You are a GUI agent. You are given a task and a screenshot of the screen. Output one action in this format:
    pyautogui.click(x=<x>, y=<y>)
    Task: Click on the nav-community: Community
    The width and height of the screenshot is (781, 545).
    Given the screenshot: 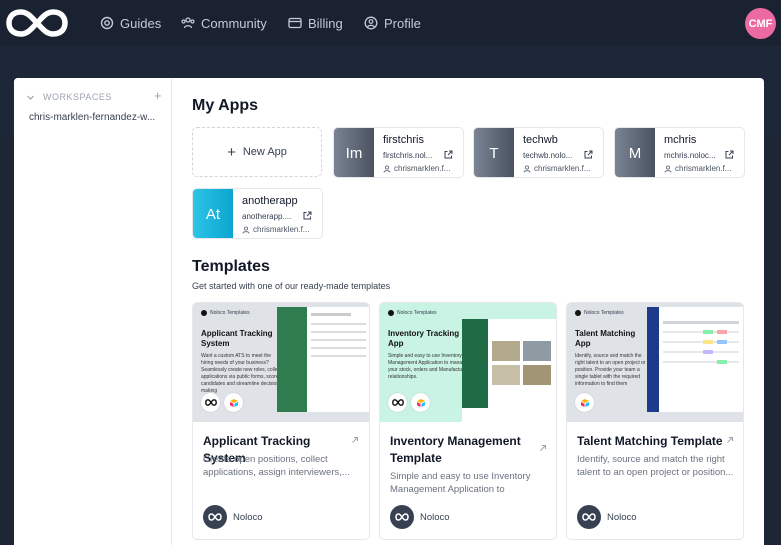 What is the action you would take?
    pyautogui.click(x=224, y=23)
    